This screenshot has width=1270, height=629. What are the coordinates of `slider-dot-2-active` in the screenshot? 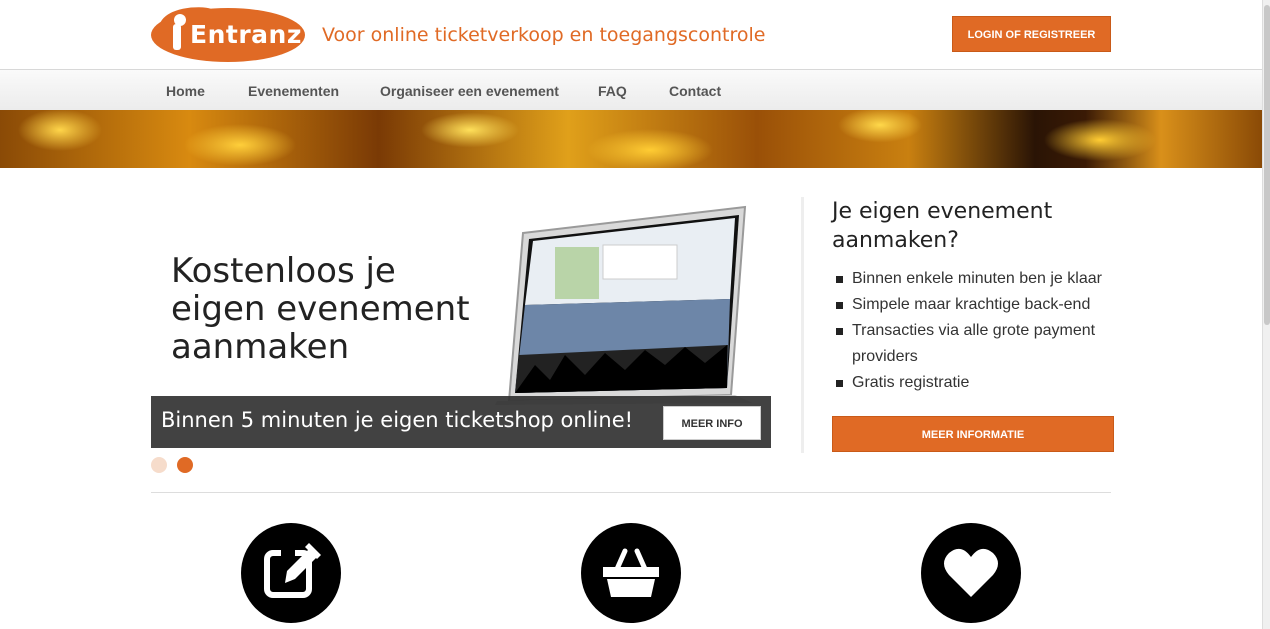 It's located at (185, 465).